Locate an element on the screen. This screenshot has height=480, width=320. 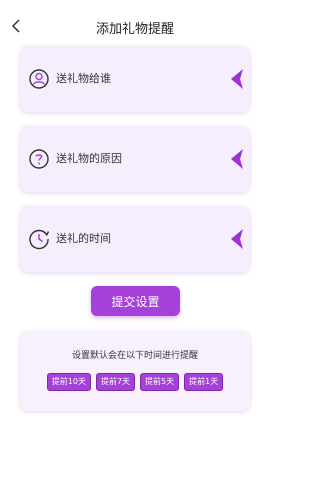
person-circle-icon is located at coordinates (39, 79).